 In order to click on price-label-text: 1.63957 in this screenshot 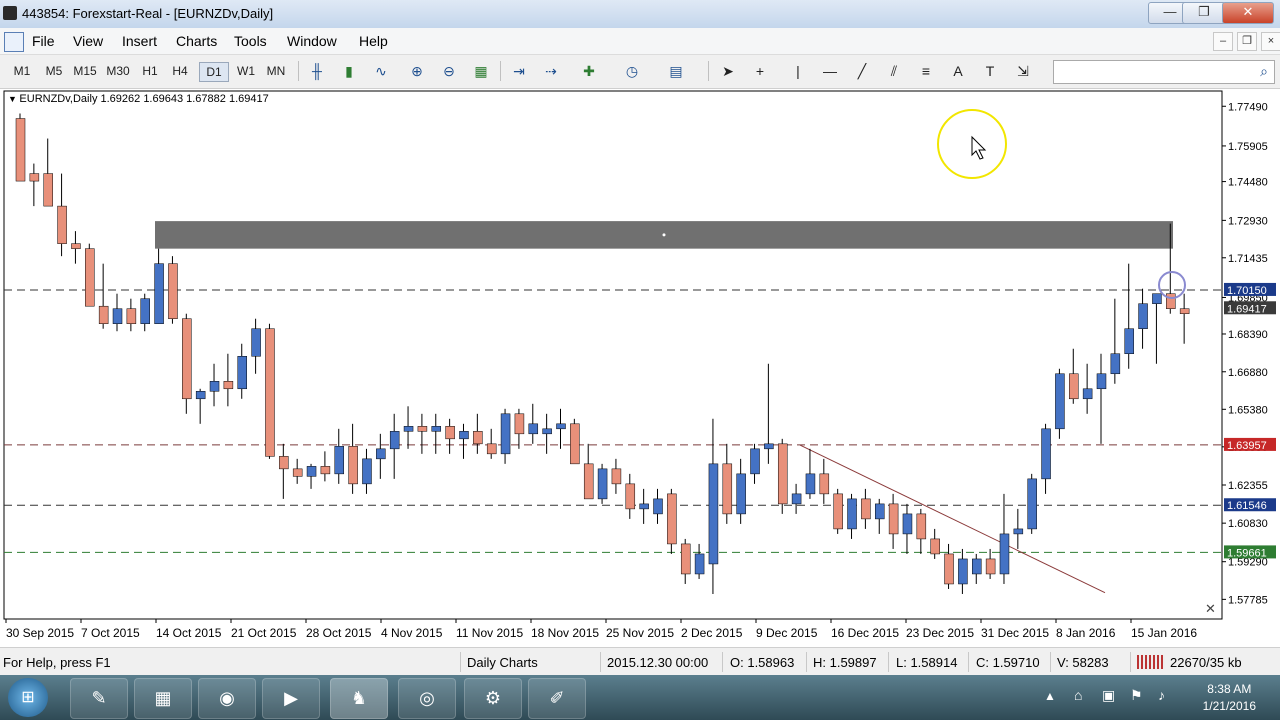, I will do `click(1247, 446)`.